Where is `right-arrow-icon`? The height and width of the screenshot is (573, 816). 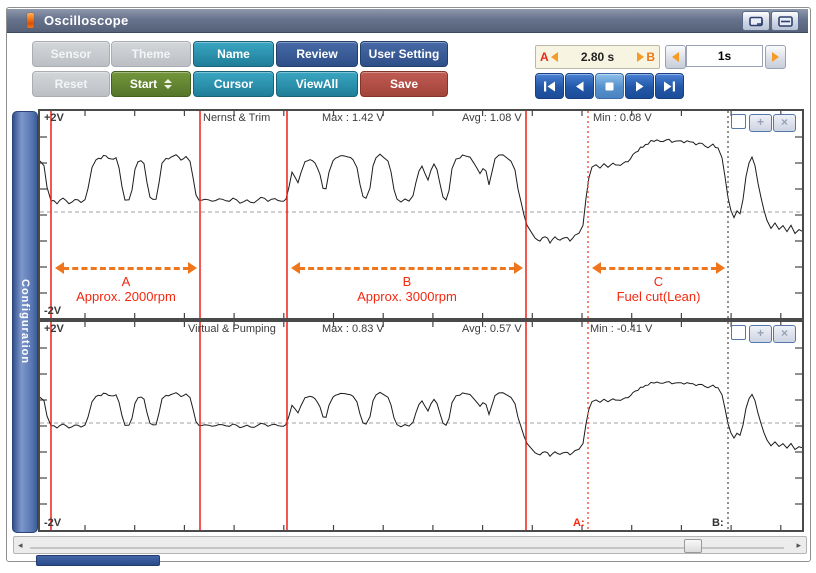 right-arrow-icon is located at coordinates (775, 57).